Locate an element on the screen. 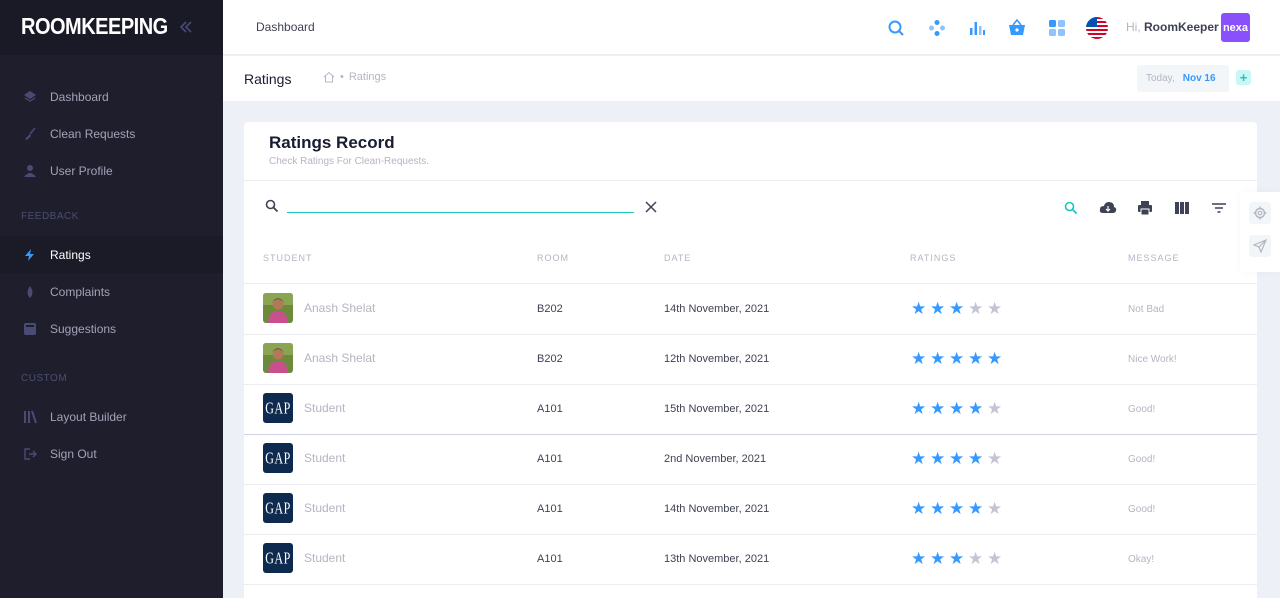 The image size is (1280, 598). sidebar-item-layout-builder: Layout Builder is located at coordinates (111, 416).